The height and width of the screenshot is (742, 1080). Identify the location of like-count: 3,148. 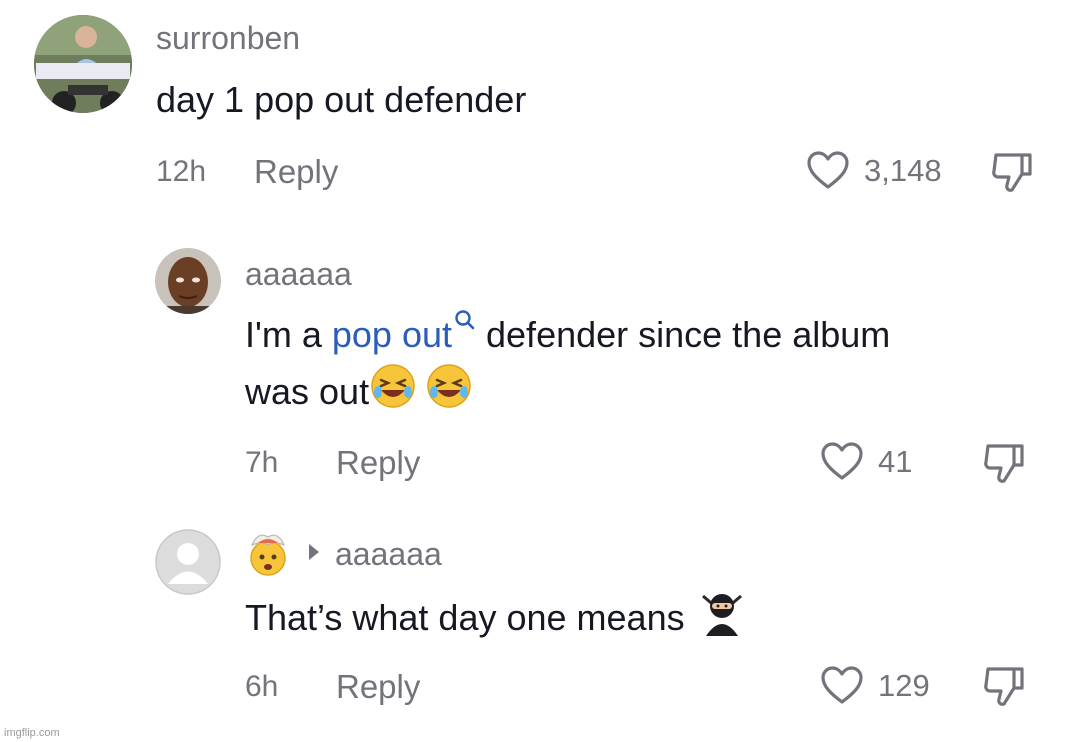
(903, 170).